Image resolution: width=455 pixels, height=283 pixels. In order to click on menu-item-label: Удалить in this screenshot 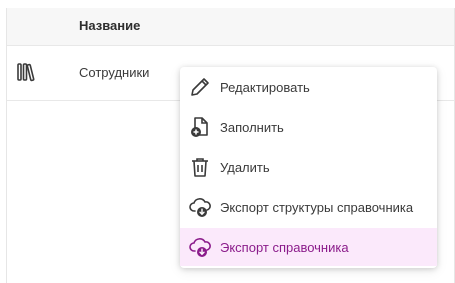, I will do `click(245, 167)`.